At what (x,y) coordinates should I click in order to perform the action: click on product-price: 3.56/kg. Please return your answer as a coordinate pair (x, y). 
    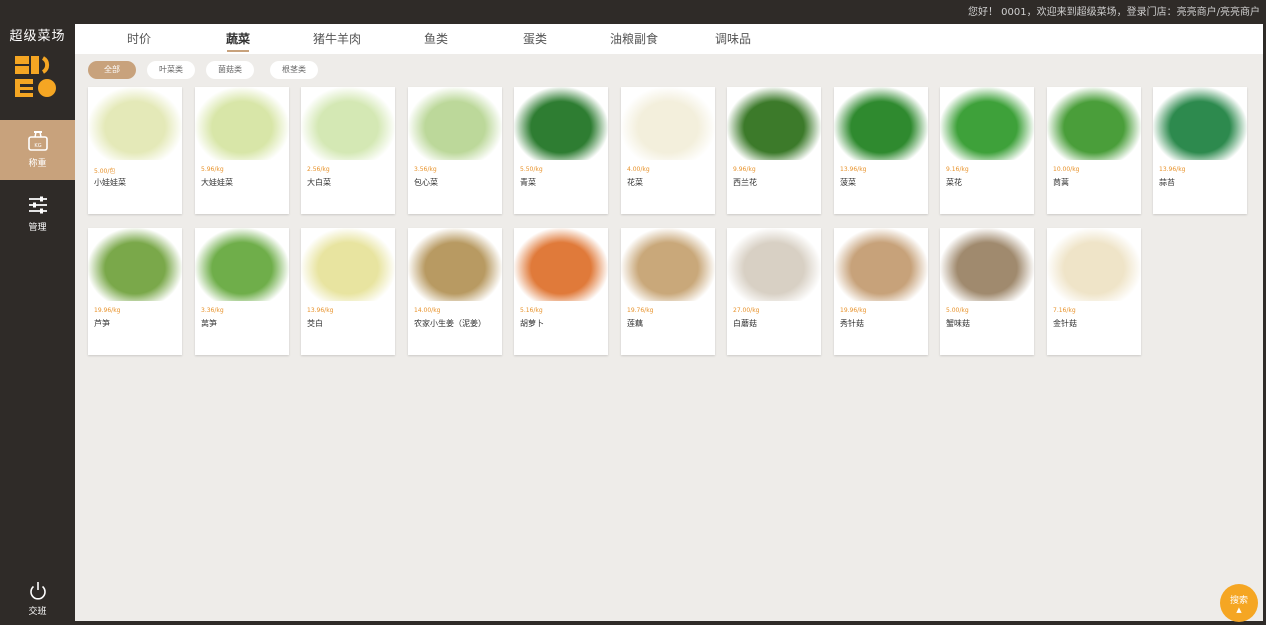
    Looking at the image, I should click on (425, 169).